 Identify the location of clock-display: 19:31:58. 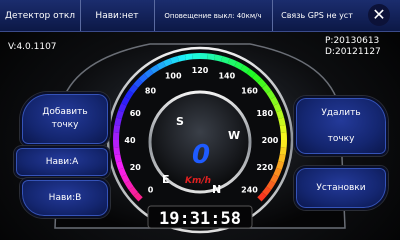
(200, 219).